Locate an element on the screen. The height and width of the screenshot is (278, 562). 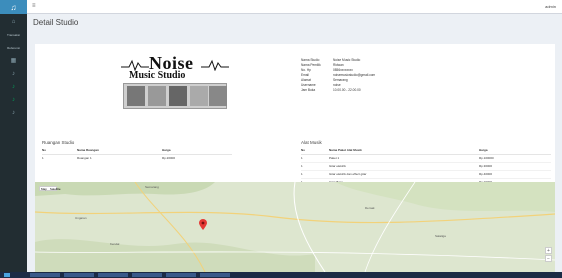
map-label: Ungaran is located at coordinates (81, 218).